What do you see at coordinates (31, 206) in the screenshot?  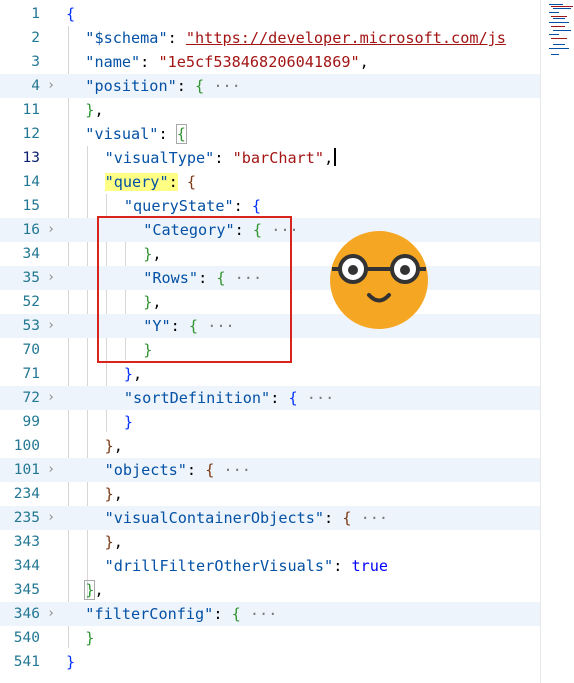 I see `line-number: 15` at bounding box center [31, 206].